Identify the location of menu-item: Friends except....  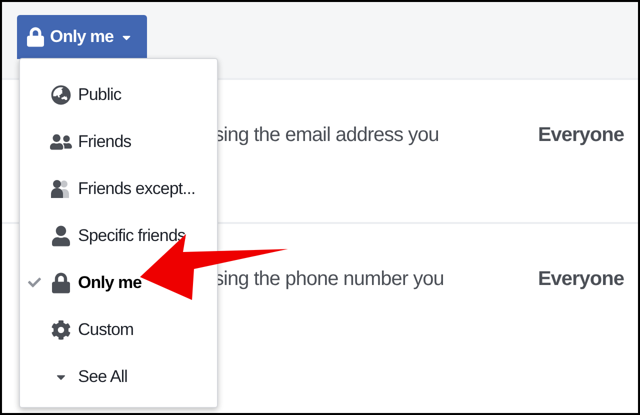
(118, 188).